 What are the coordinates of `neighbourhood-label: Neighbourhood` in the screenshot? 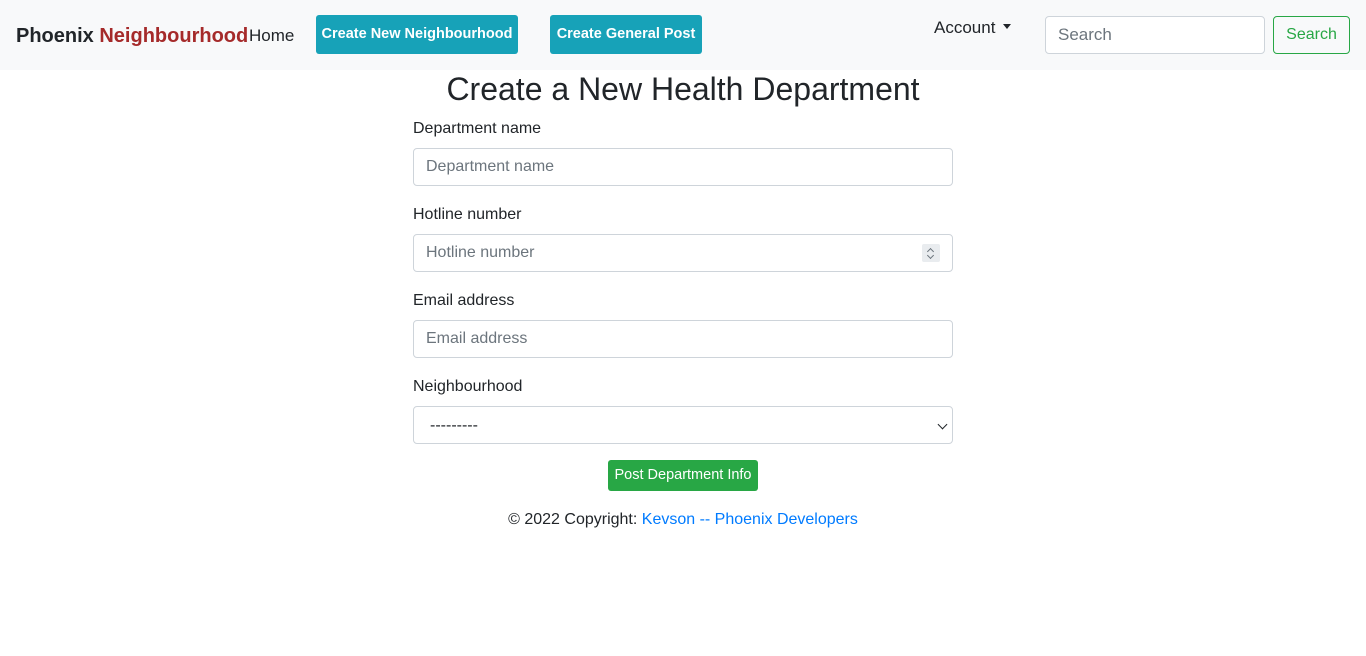 It's located at (468, 386).